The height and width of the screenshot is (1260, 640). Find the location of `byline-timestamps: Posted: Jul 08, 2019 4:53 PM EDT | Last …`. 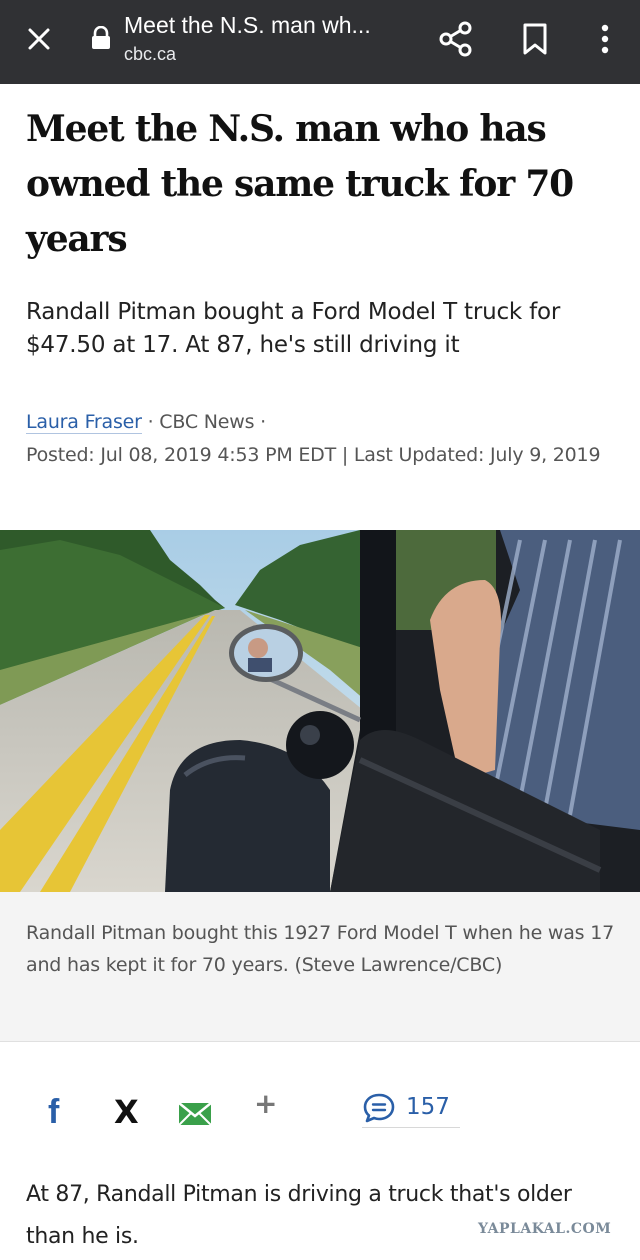

byline-timestamps: Posted: Jul 08, 2019 4:53 PM EDT | Last … is located at coordinates (313, 455).